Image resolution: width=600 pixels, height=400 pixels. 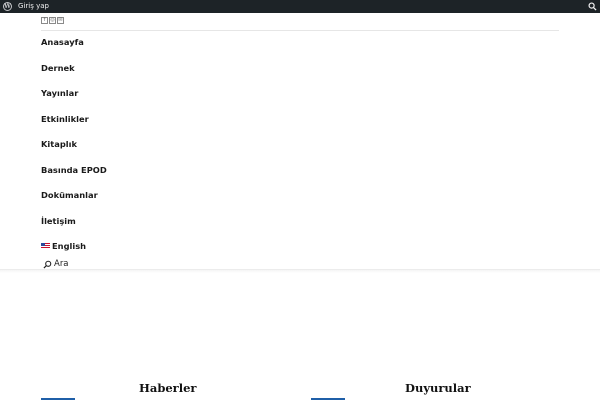 What do you see at coordinates (74, 121) in the screenshot?
I see `nav-item-etkinlikler: Etkinlikler` at bounding box center [74, 121].